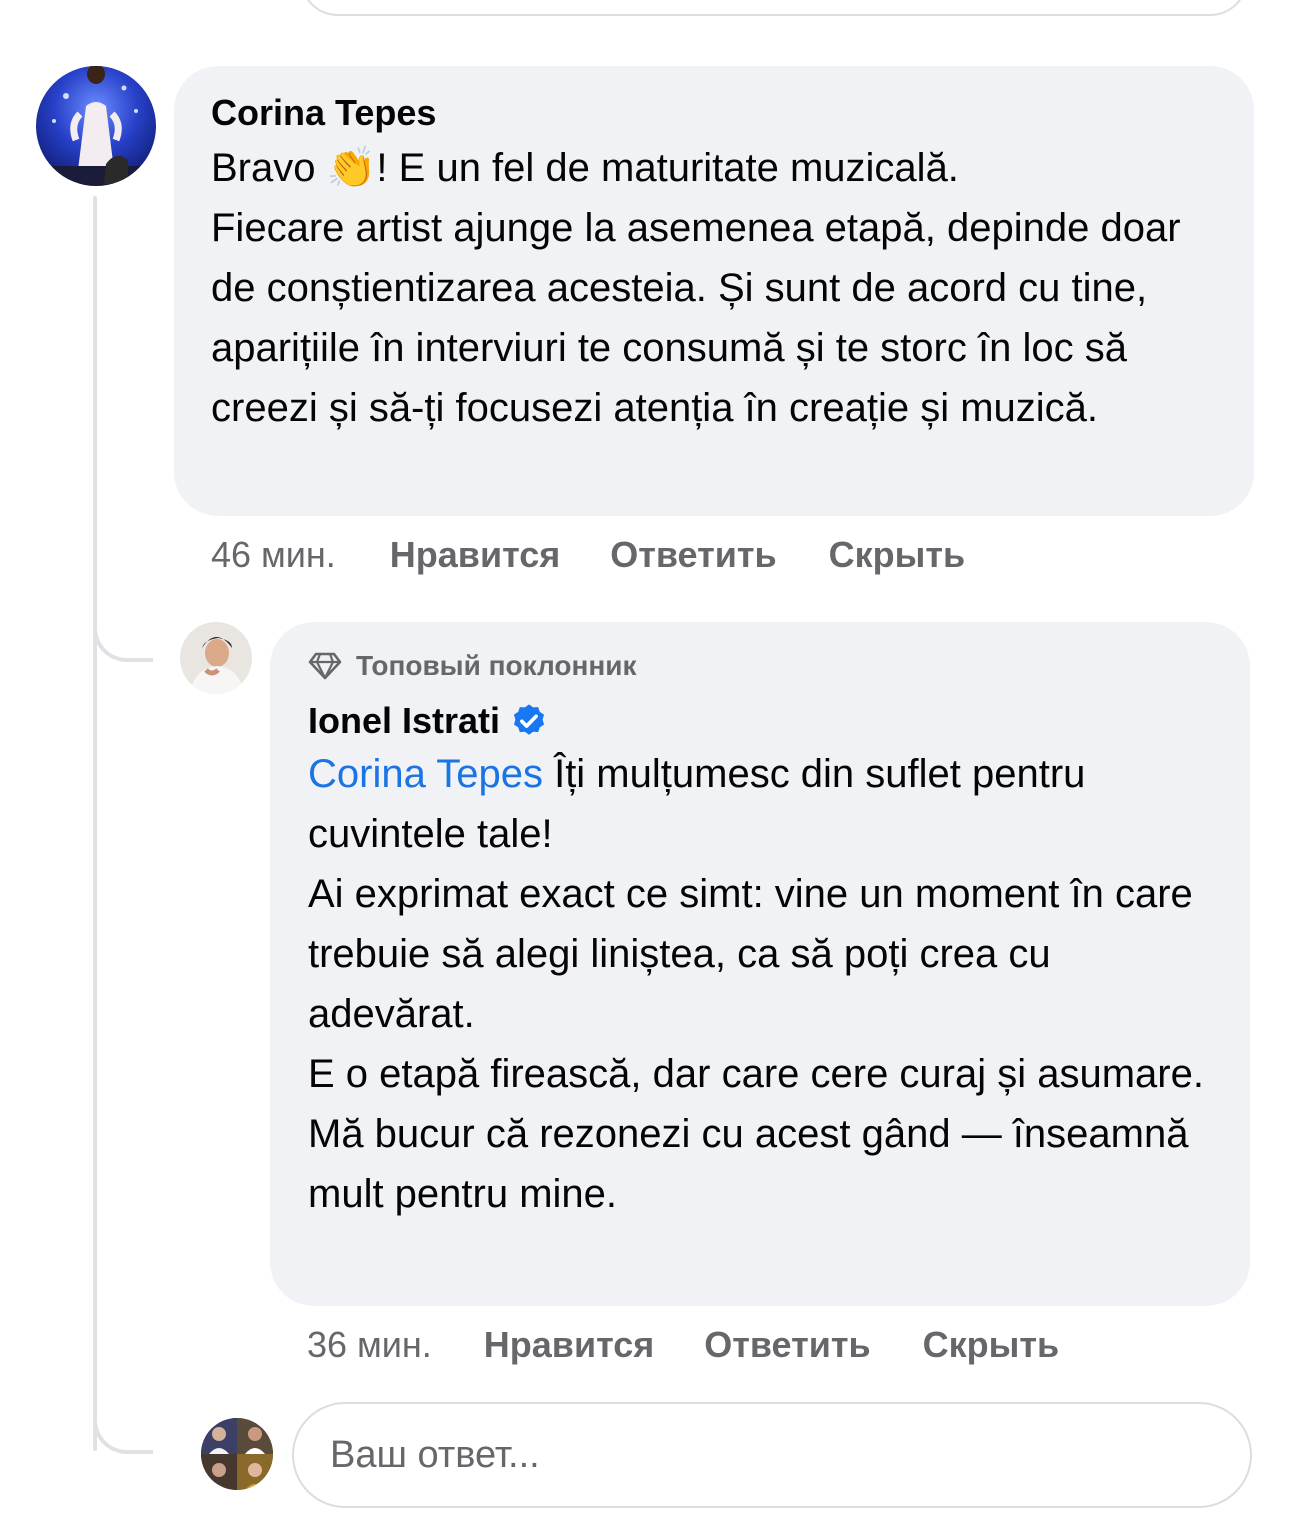 This screenshot has height=1532, width=1290. What do you see at coordinates (496, 665) in the screenshot?
I see `top-fan-label: Топовый поклонник` at bounding box center [496, 665].